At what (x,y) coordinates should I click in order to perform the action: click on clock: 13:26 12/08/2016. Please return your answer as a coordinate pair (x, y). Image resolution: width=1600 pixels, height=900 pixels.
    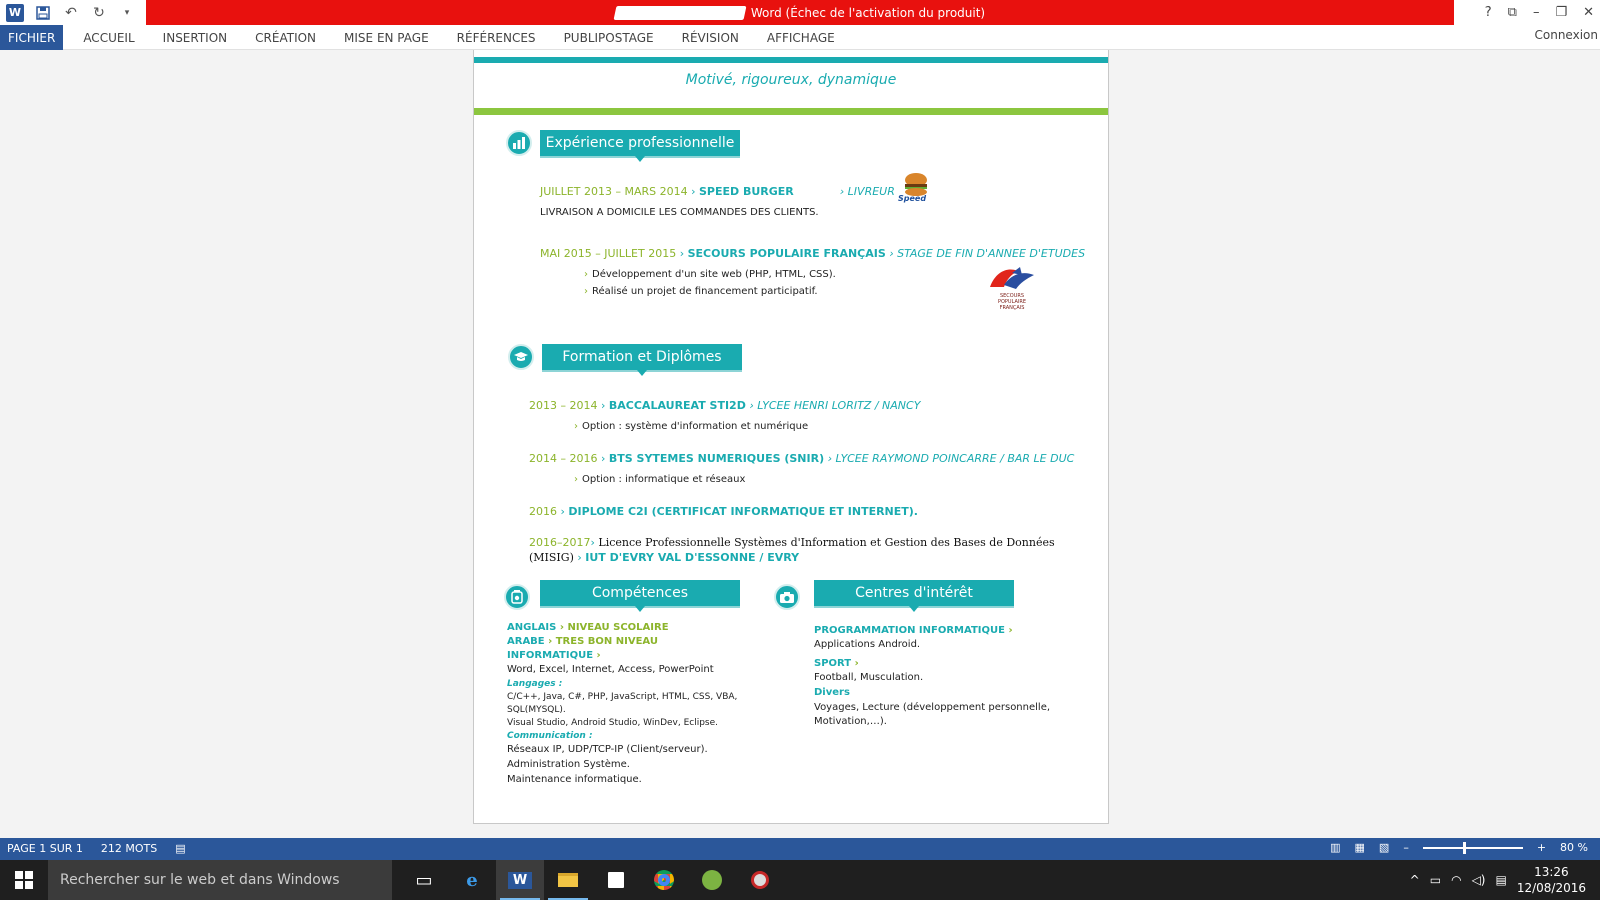
    Looking at the image, I should click on (1551, 880).